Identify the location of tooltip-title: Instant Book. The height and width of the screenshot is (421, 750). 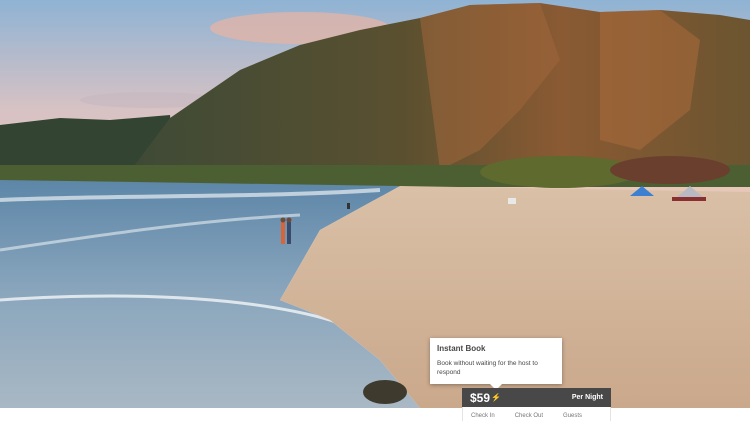
(461, 348).